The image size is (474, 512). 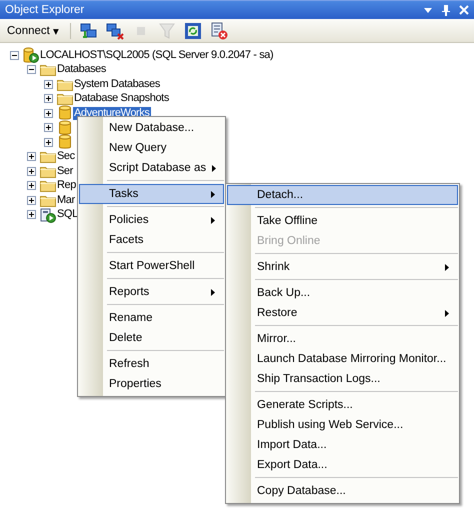 What do you see at coordinates (446, 10) in the screenshot?
I see `pin-icon` at bounding box center [446, 10].